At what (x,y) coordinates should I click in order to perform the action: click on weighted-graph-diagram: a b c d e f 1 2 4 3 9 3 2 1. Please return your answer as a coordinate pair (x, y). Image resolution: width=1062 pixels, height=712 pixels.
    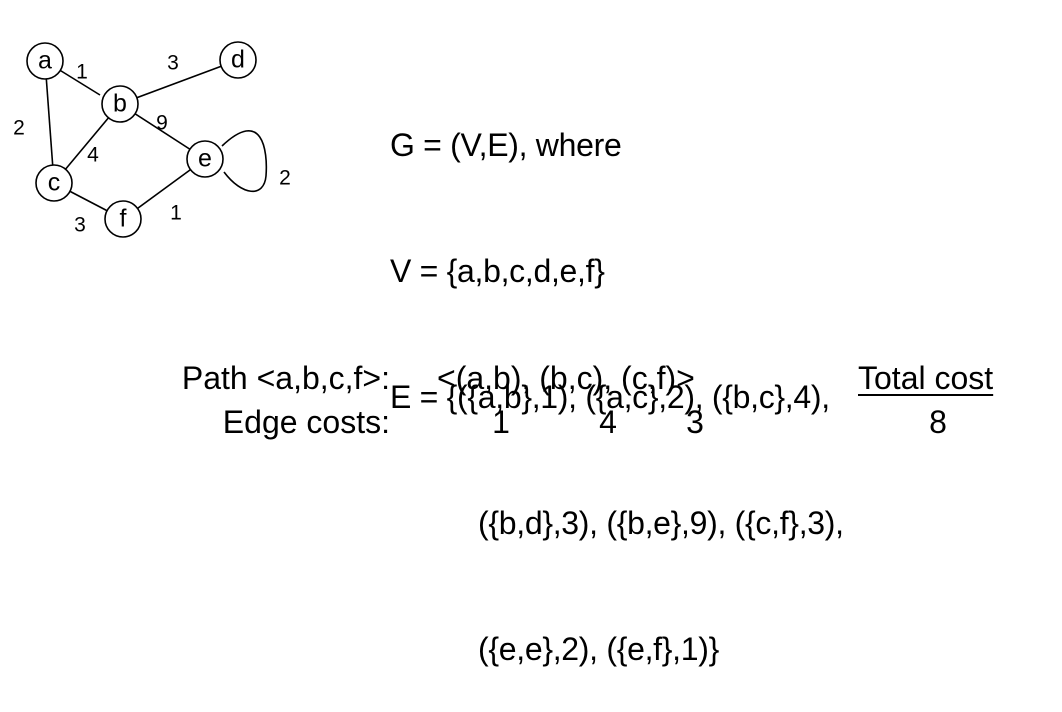
    Looking at the image, I should click on (152, 139).